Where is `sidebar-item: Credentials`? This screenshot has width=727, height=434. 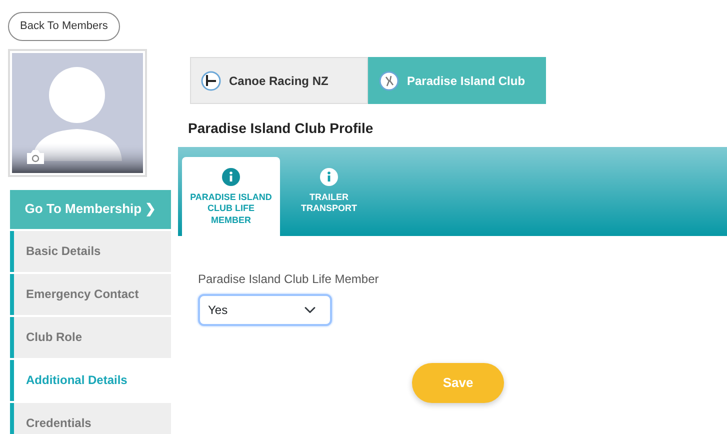 sidebar-item: Credentials is located at coordinates (90, 418).